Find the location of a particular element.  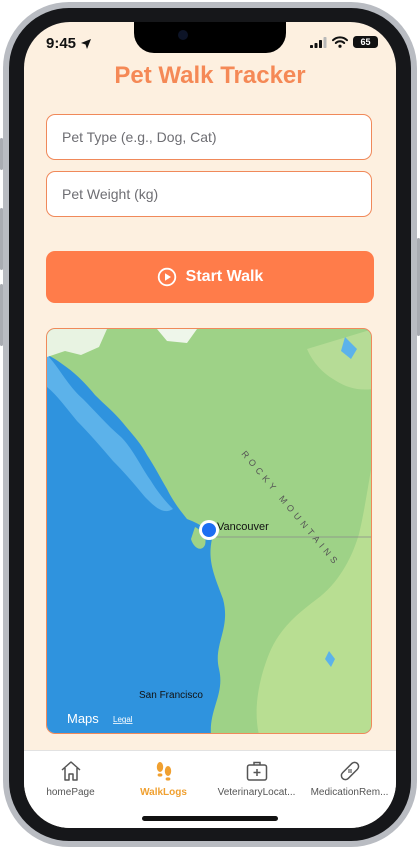

notch is located at coordinates (210, 37).